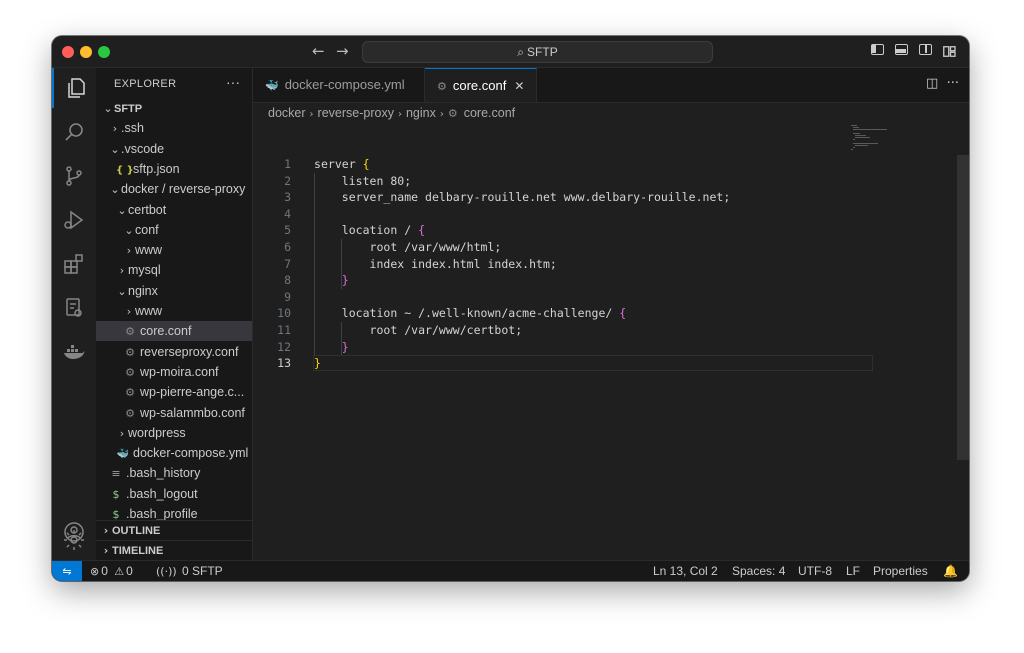 This screenshot has height=653, width=1024. What do you see at coordinates (369, 230) in the screenshot?
I see `code-line: location / {` at bounding box center [369, 230].